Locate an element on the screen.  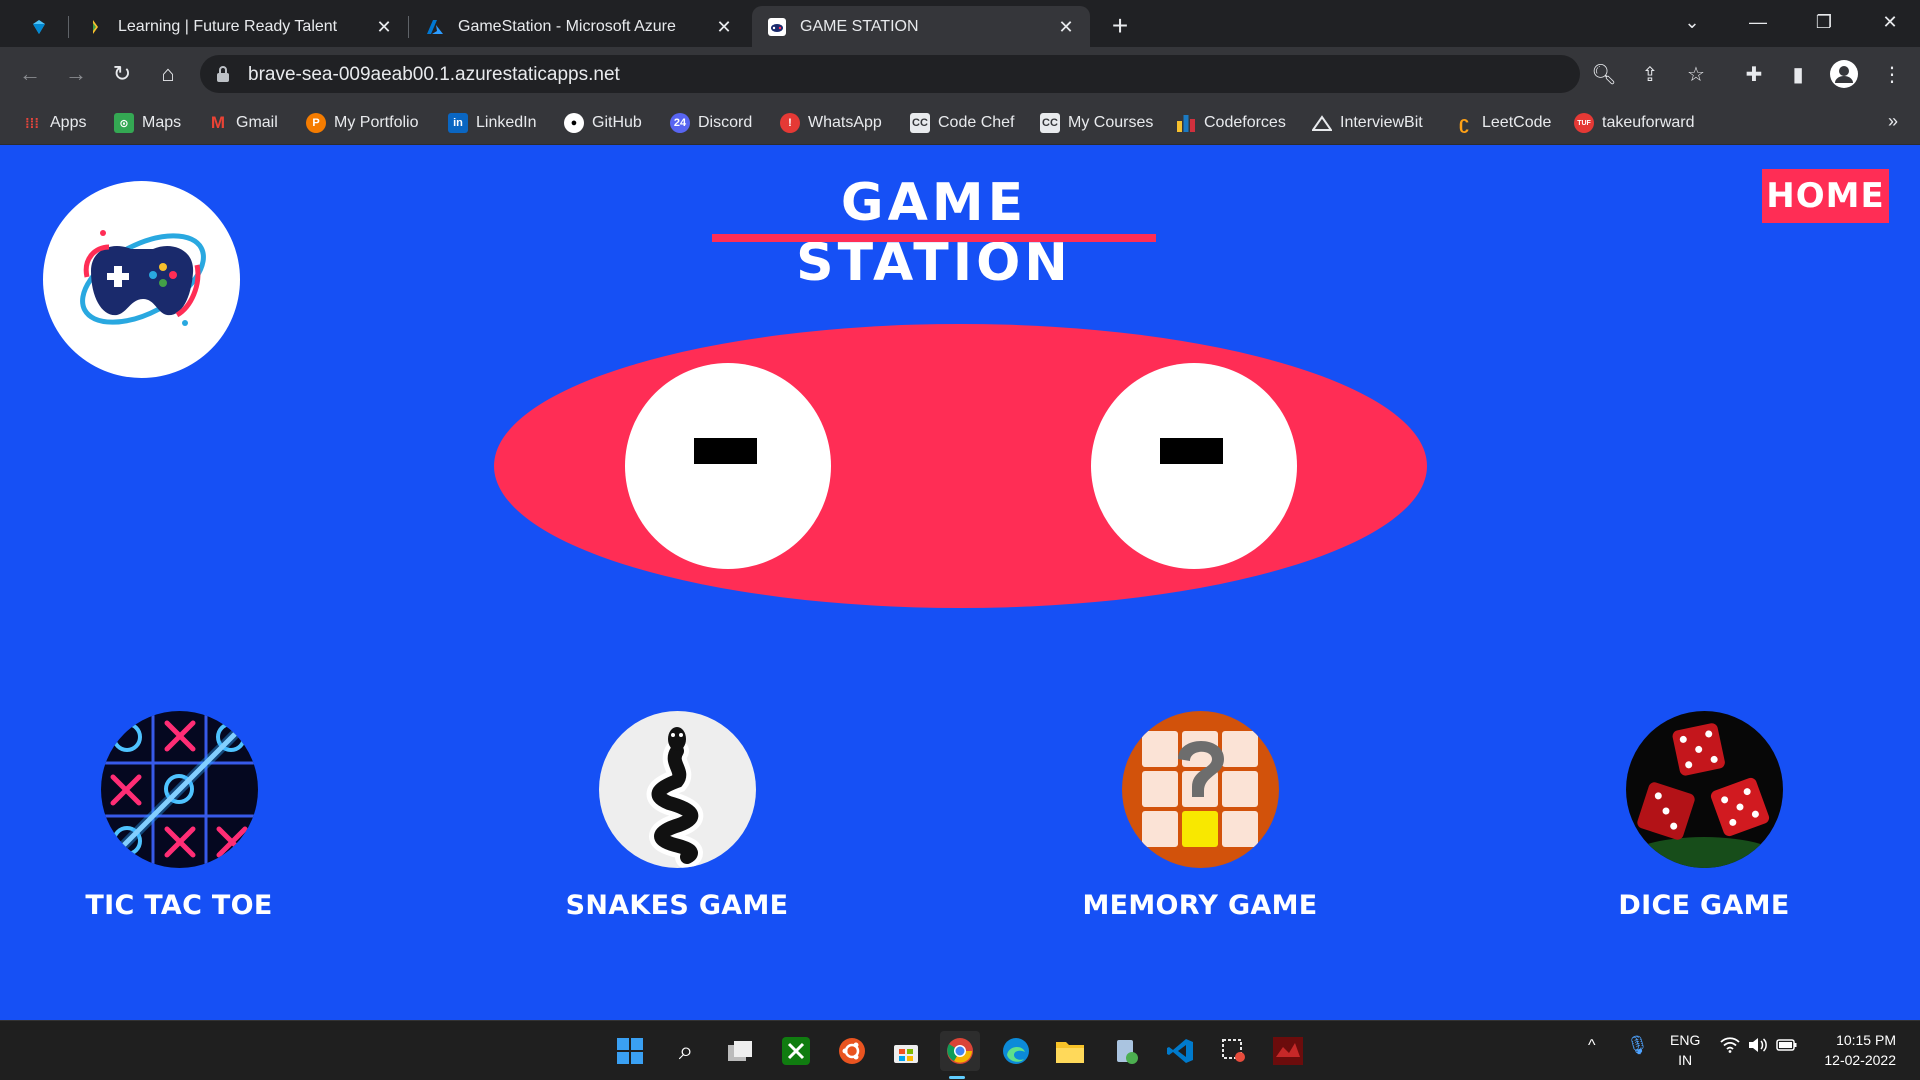
courses-icon: CC is located at coordinates (1050, 123).